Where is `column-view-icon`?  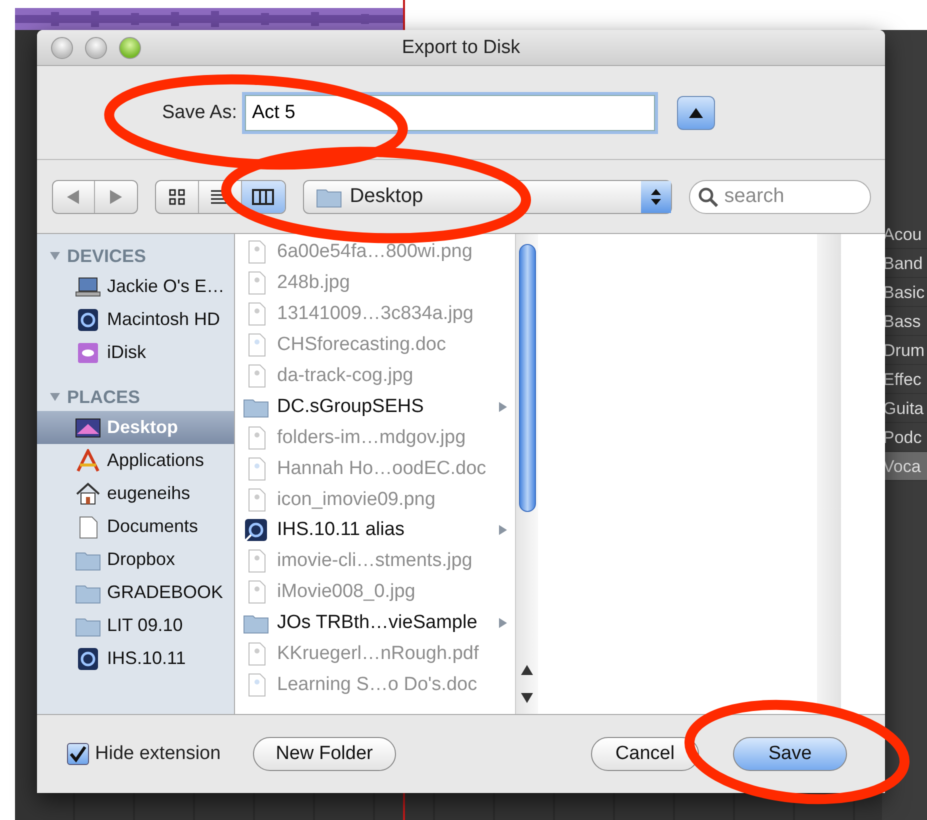
column-view-icon is located at coordinates (263, 196).